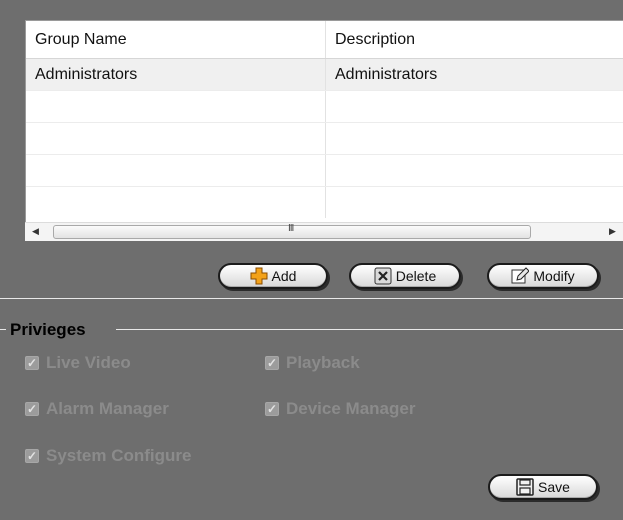 Image resolution: width=623 pixels, height=520 pixels. What do you see at coordinates (176, 39) in the screenshot?
I see `column-header-group-name: Group Name` at bounding box center [176, 39].